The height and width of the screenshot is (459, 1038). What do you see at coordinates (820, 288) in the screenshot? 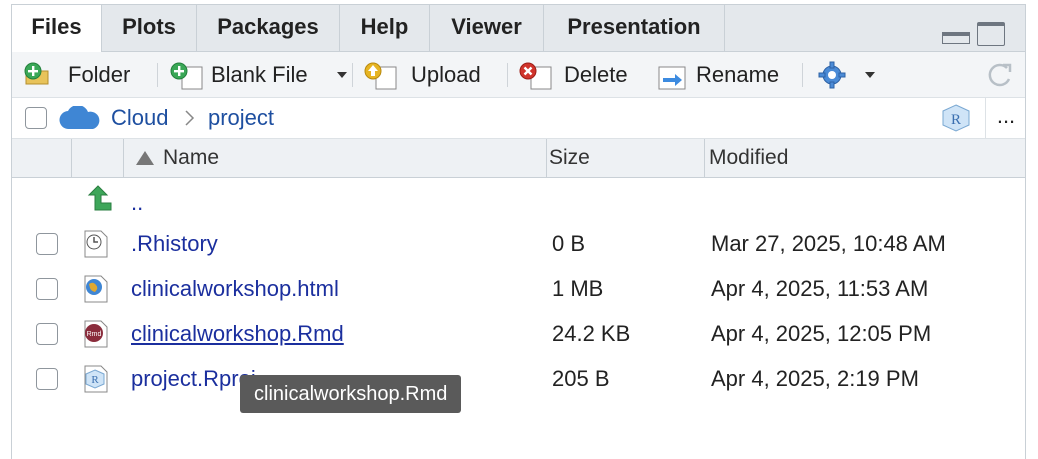
I see `file-modified: Apr 4, 2025, 11:53 AM` at bounding box center [820, 288].